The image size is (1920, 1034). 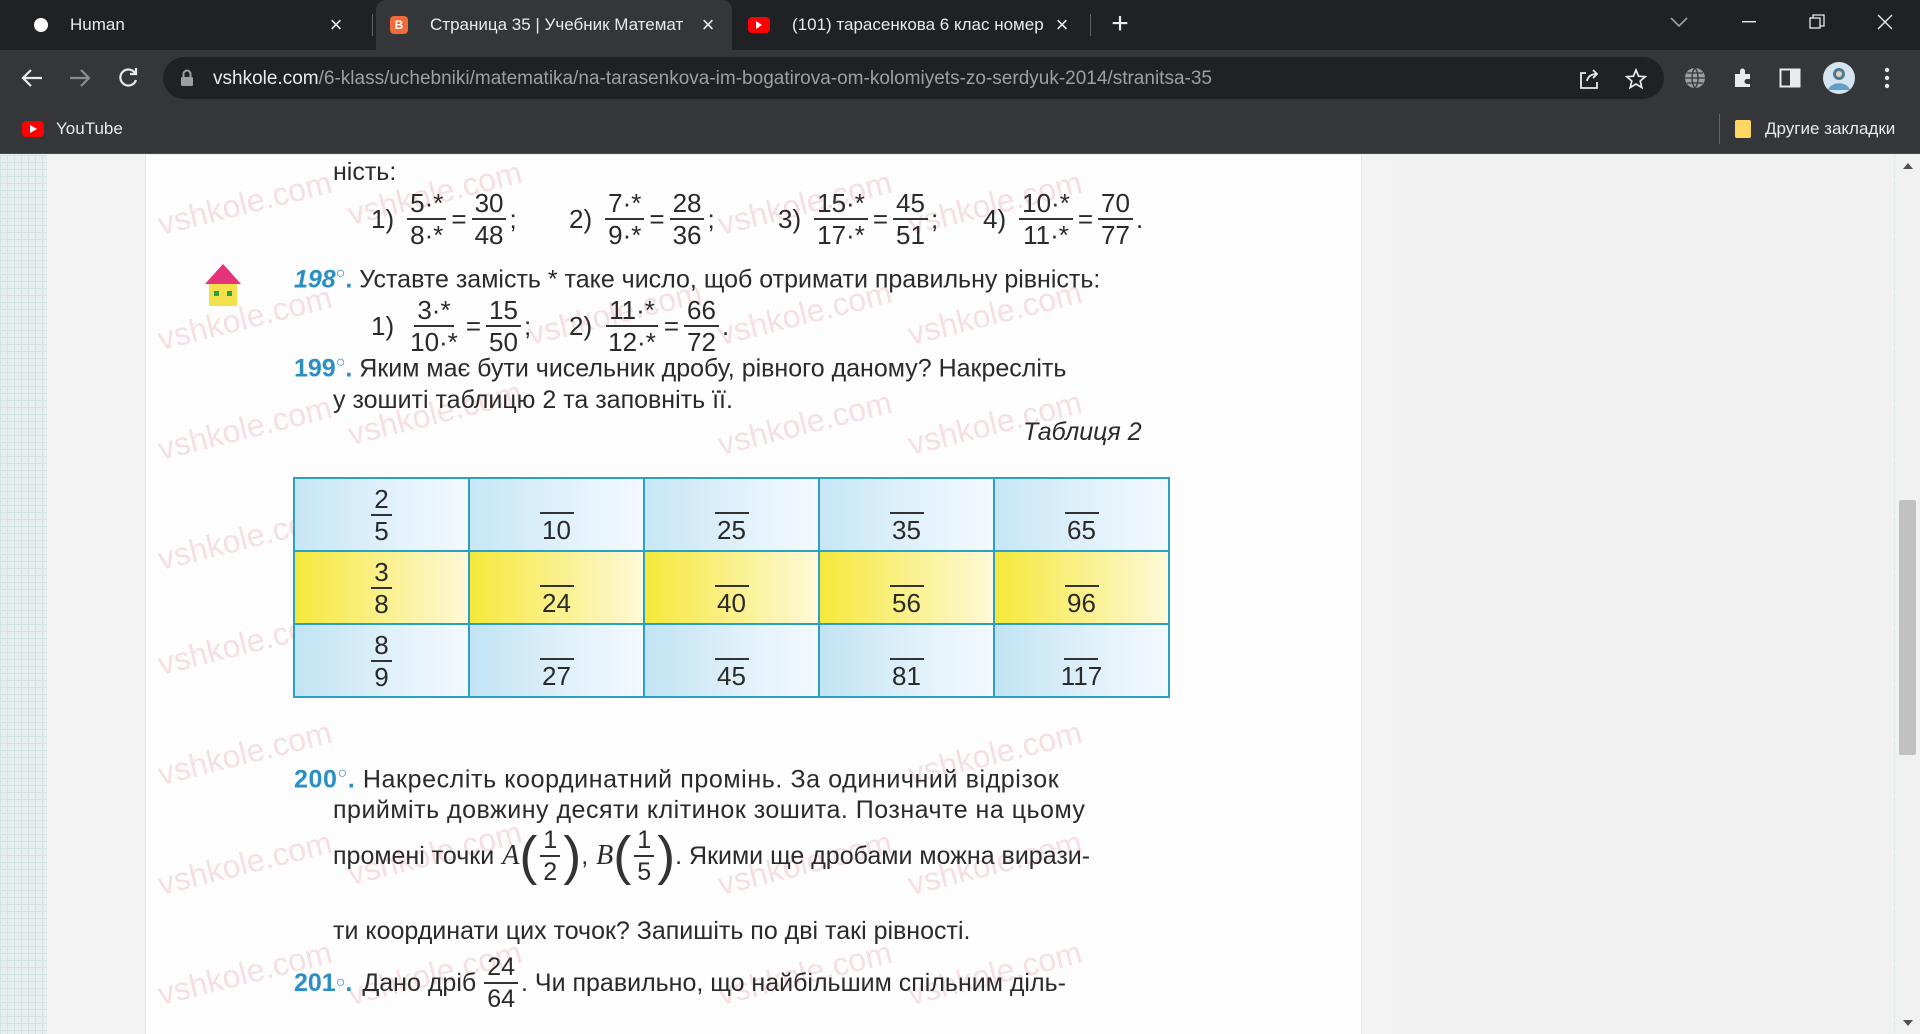 I want to click on tab-youtube: (101) тарасенкова 6 клас номер ×, so click(x=910, y=25).